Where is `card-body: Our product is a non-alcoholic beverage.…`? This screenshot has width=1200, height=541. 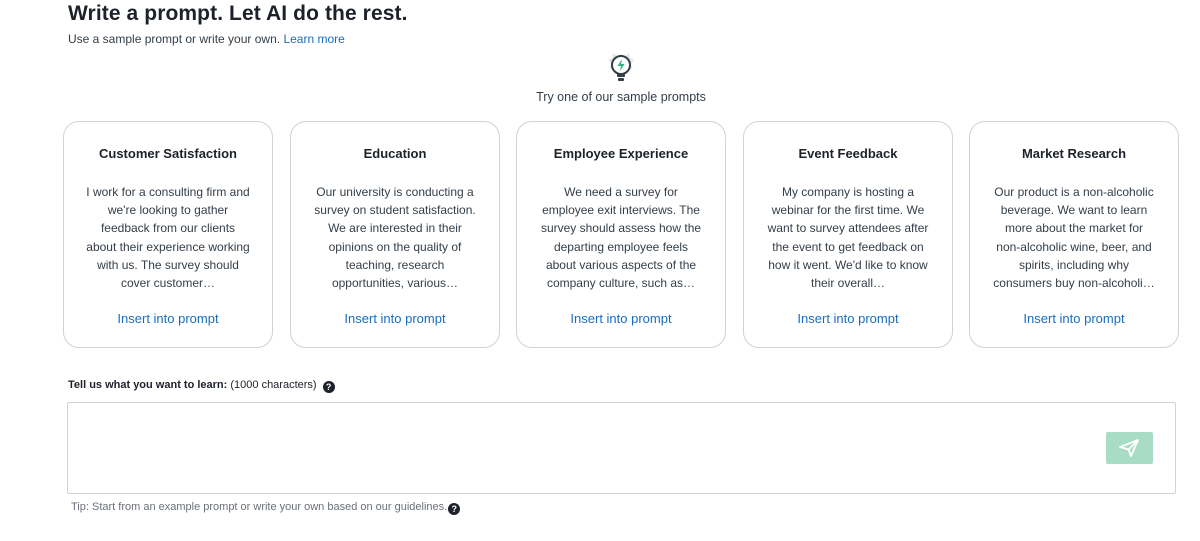
card-body: Our product is a non-alcoholic beverage.… is located at coordinates (1074, 238).